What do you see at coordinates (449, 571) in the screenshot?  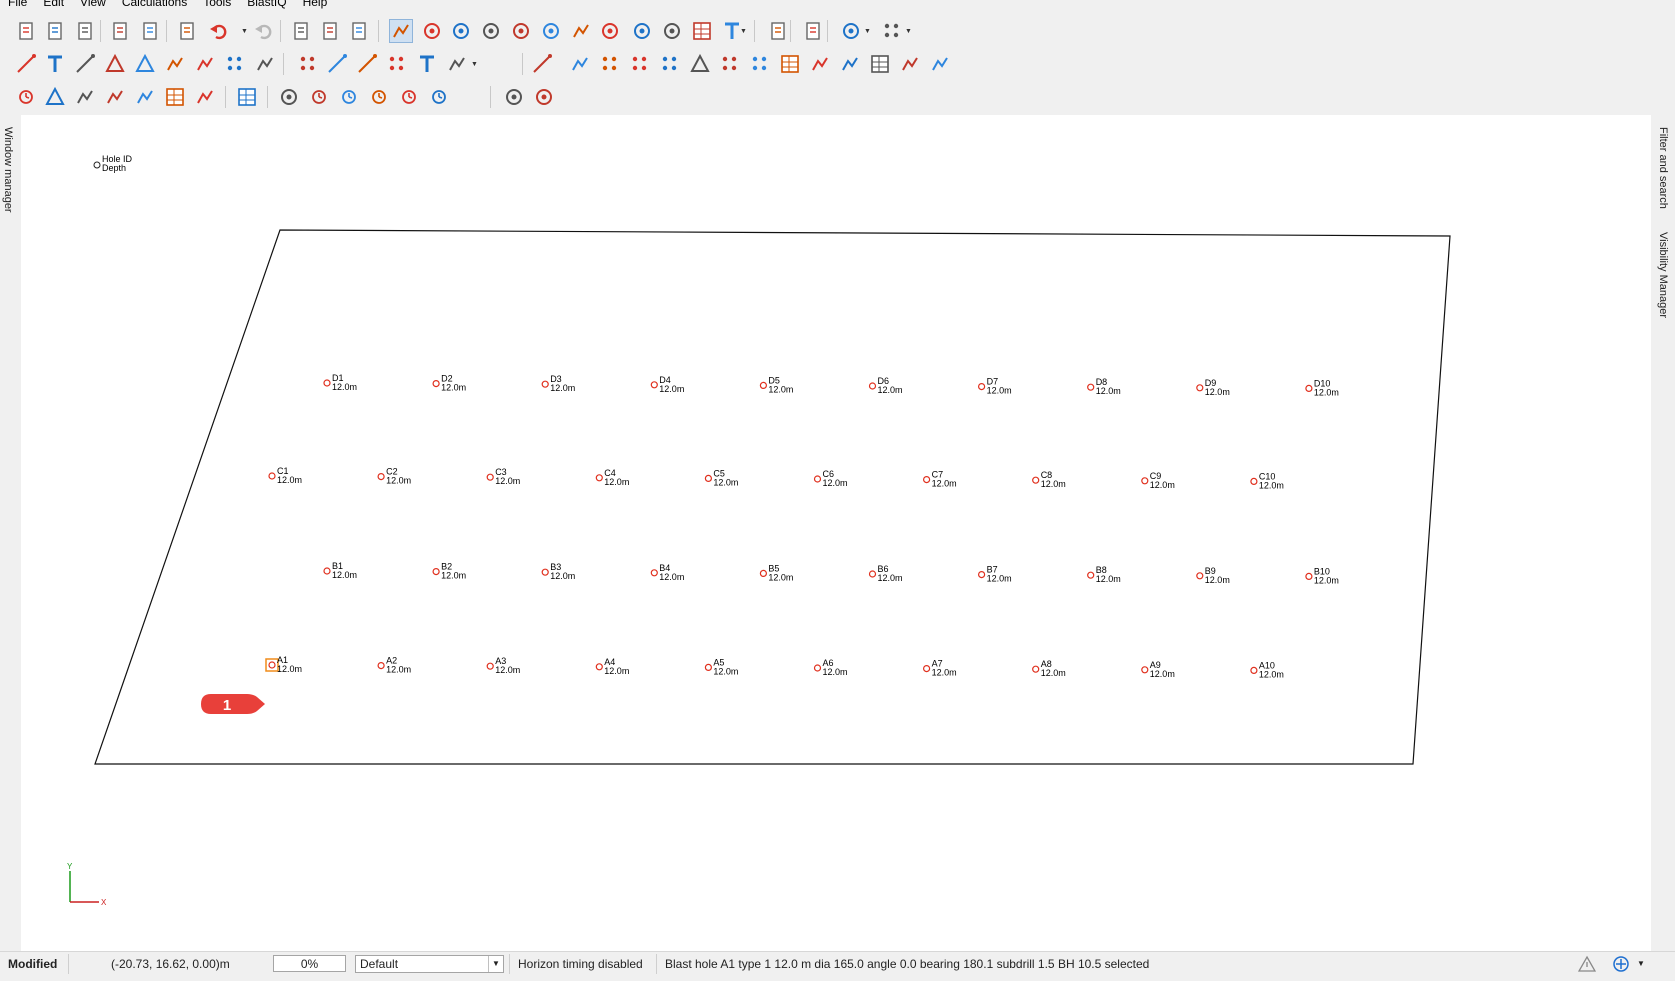 I see `blast-hole-b2: B212.0m` at bounding box center [449, 571].